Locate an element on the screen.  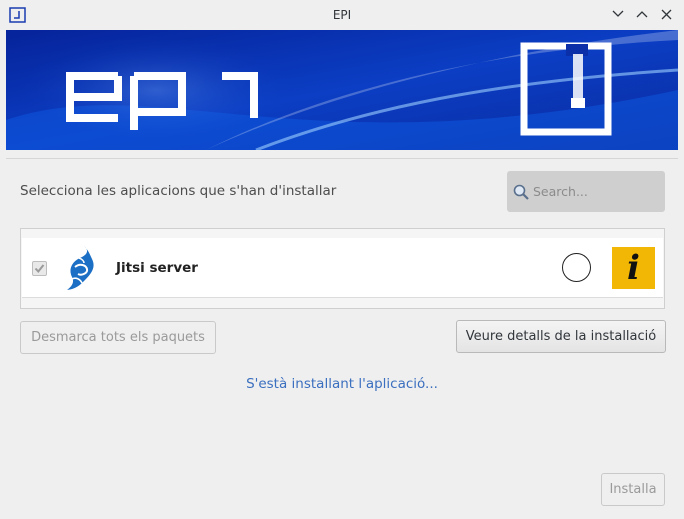
close-icon is located at coordinates (666, 14).